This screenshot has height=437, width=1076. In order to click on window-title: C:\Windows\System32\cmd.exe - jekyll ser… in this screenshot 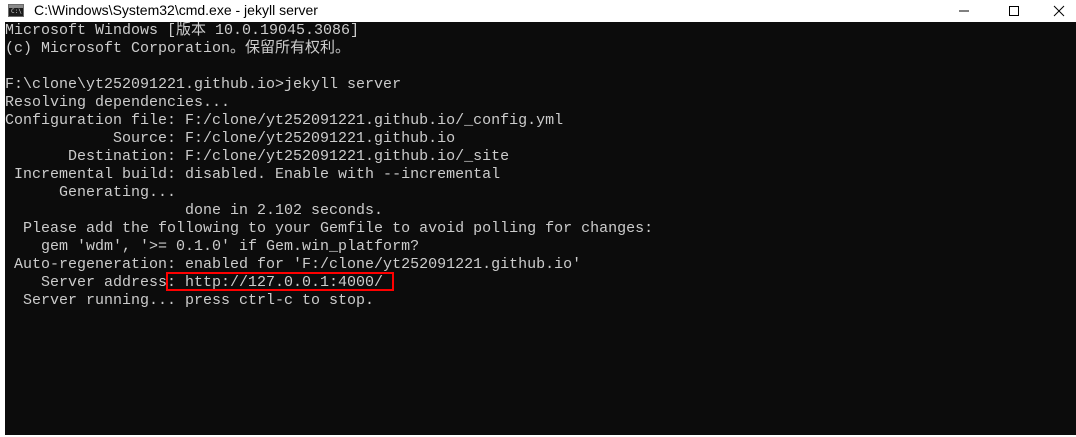, I will do `click(176, 10)`.